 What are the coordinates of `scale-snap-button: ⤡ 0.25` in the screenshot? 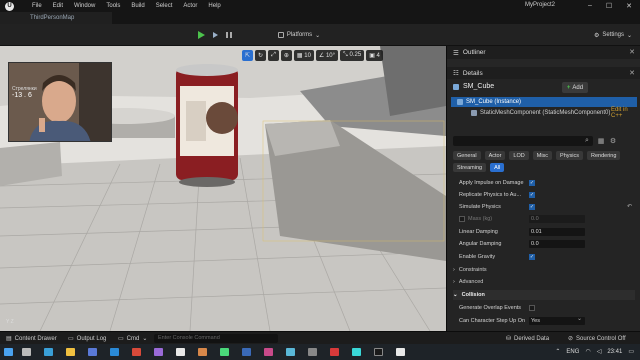 It's located at (352, 55).